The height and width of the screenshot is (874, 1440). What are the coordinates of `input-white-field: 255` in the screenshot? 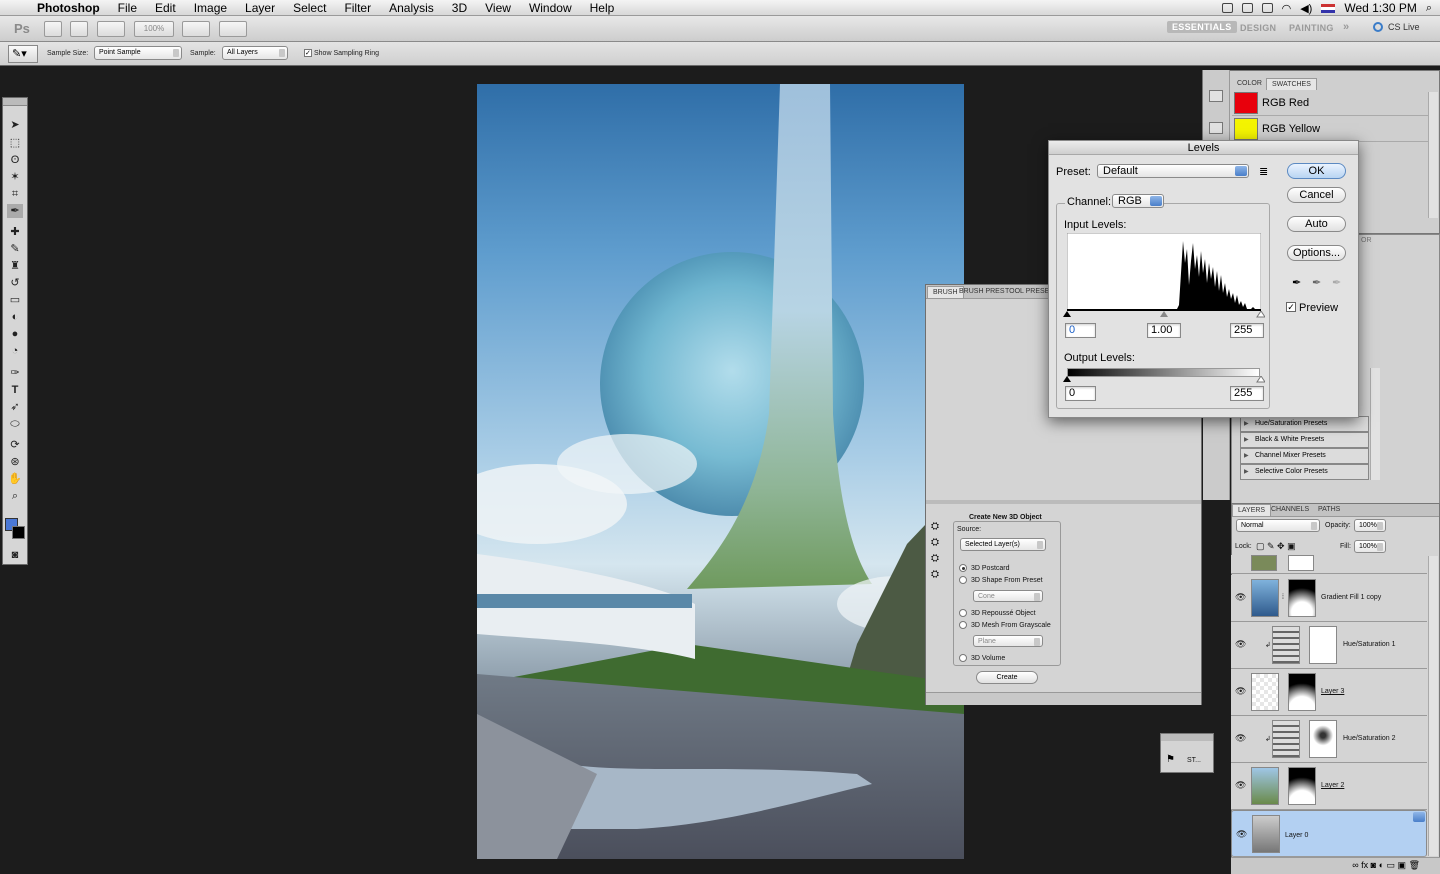 It's located at (1247, 330).